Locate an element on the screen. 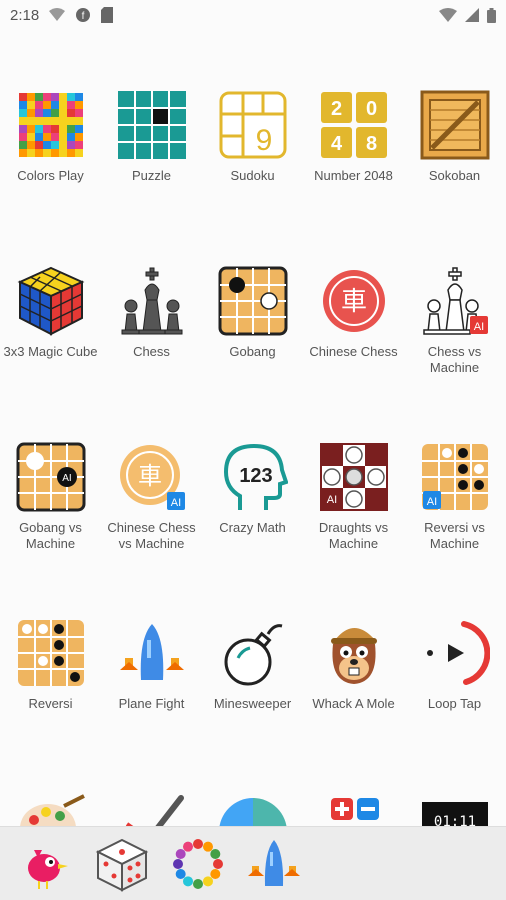 This screenshot has height=900, width=506. game-label: Reversi vs Machine is located at coordinates (454, 535).